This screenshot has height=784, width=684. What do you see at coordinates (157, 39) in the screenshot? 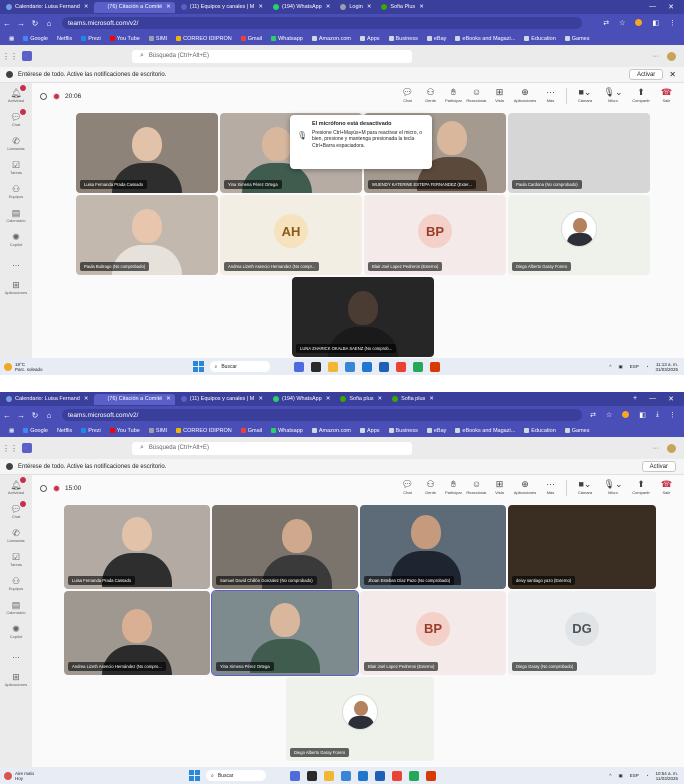
I see `bookmark: SIMI` at bounding box center [157, 39].